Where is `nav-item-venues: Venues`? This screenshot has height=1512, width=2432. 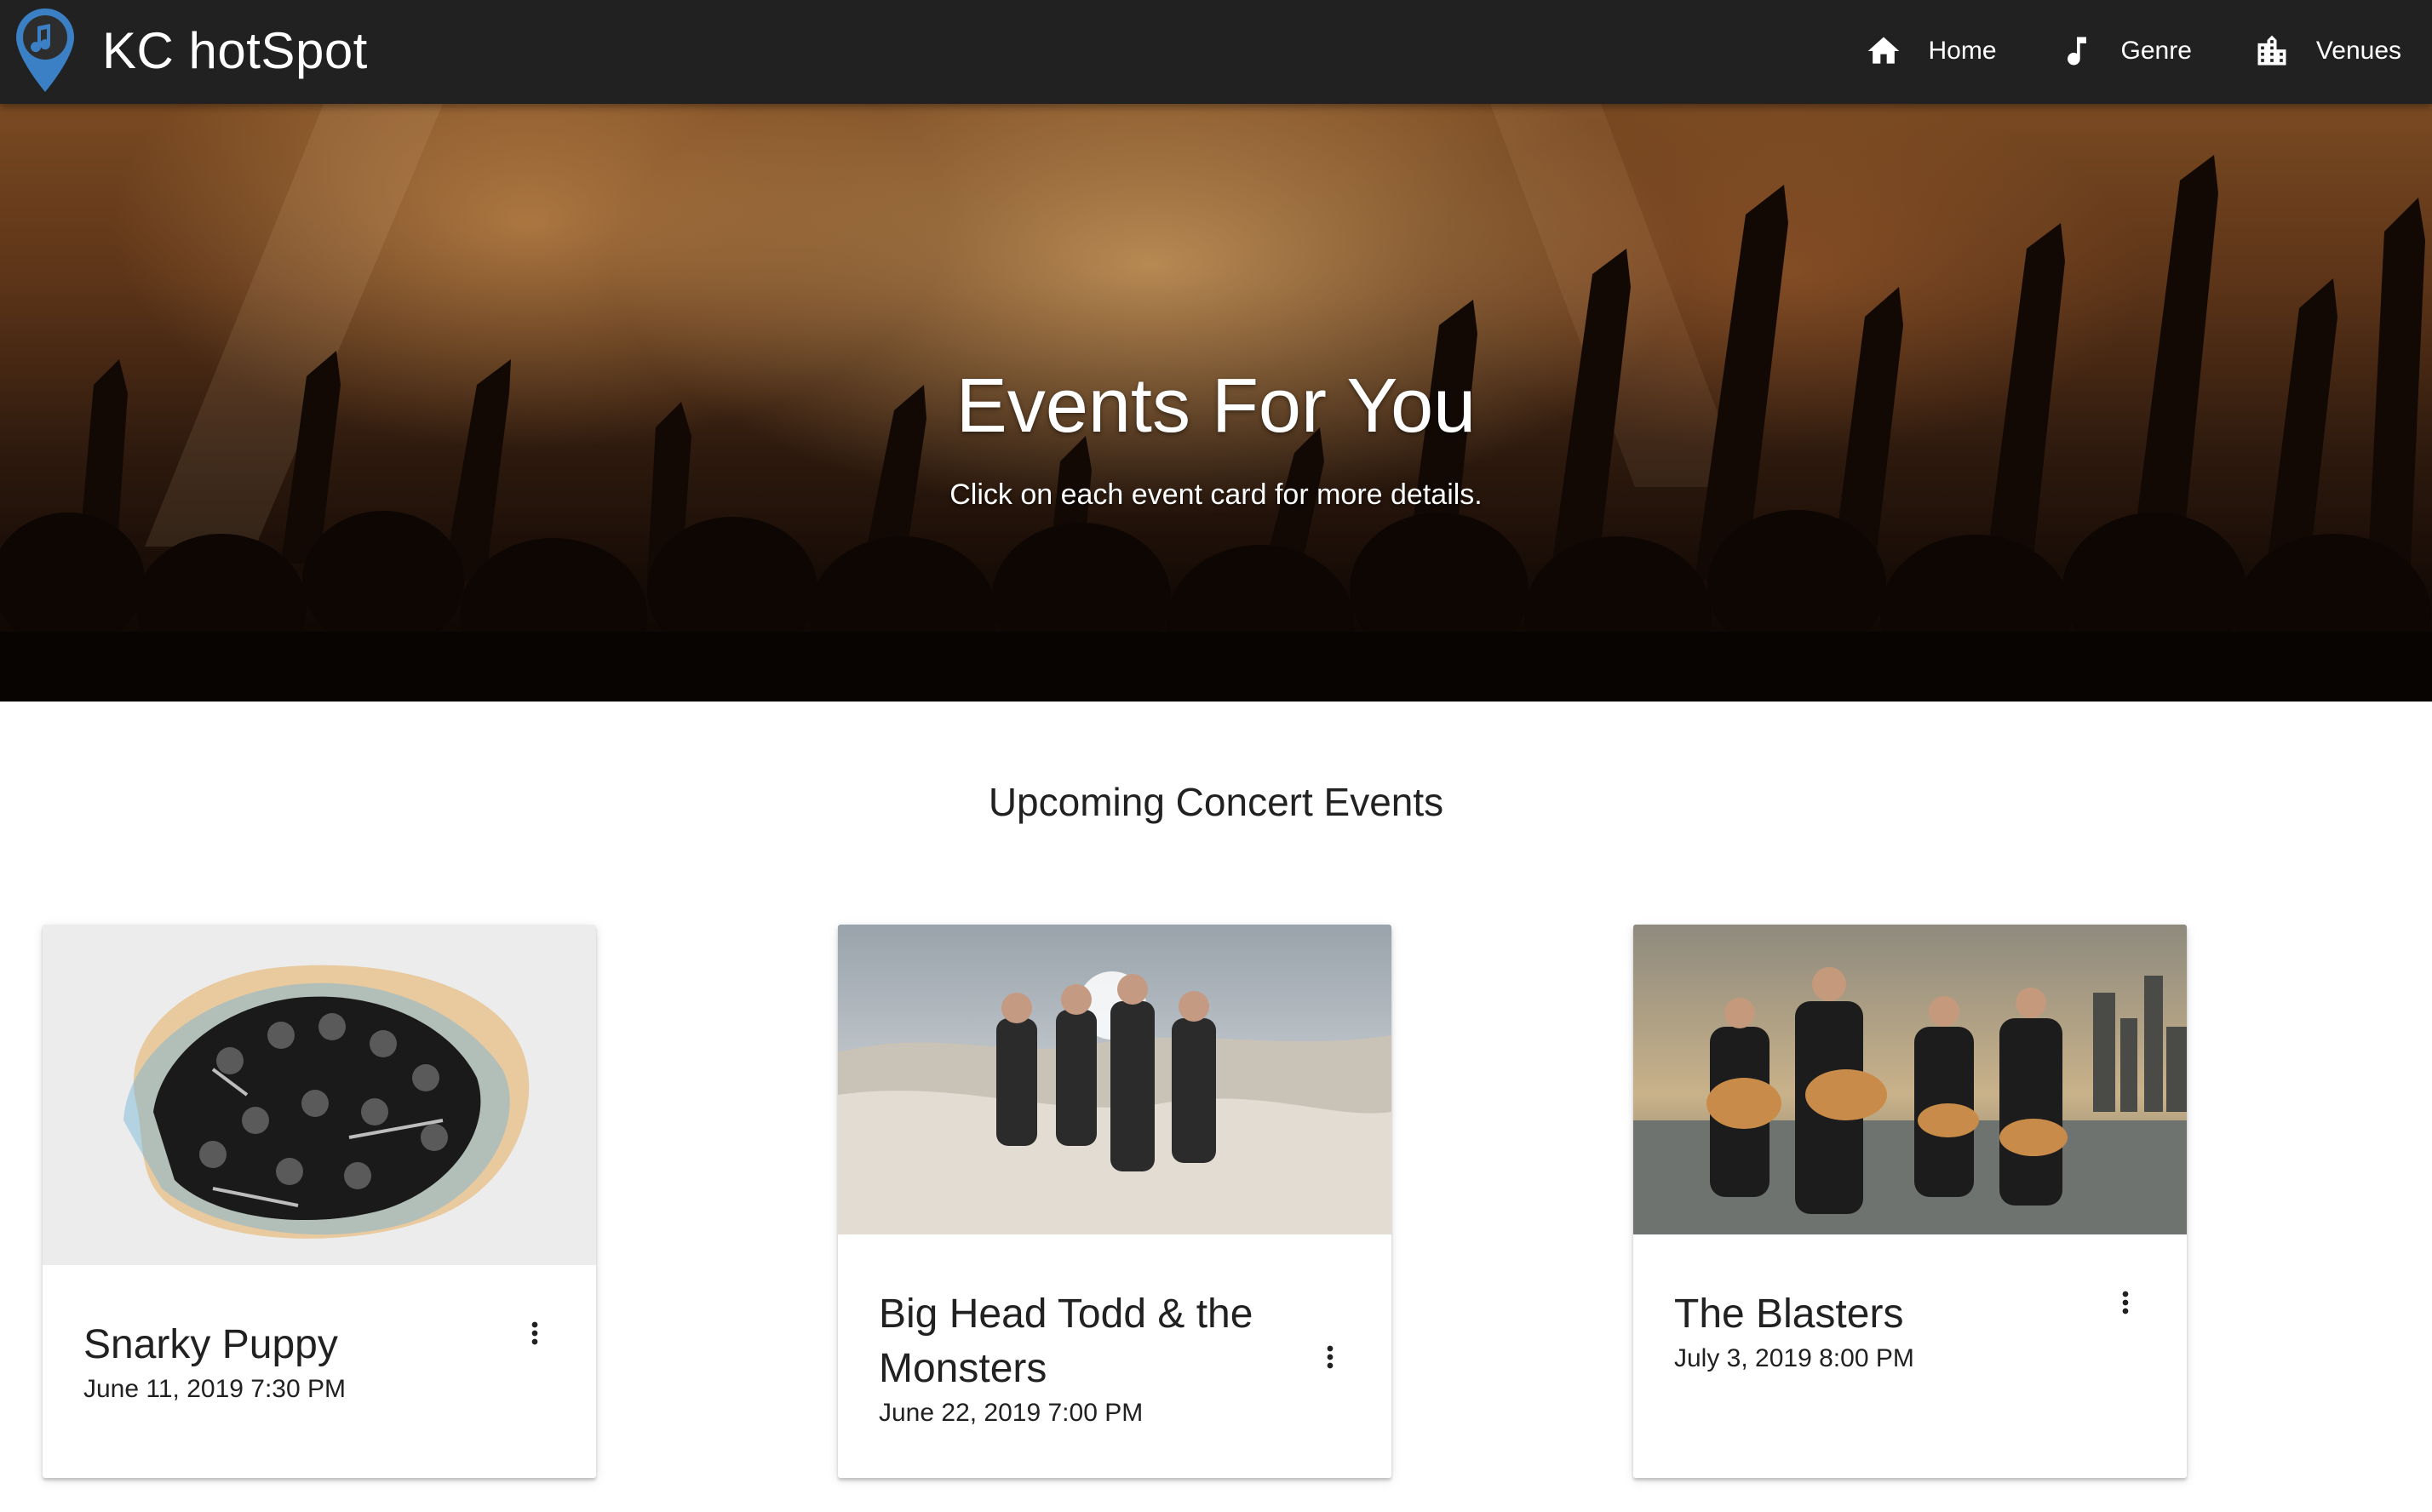 nav-item-venues: Venues is located at coordinates (2327, 51).